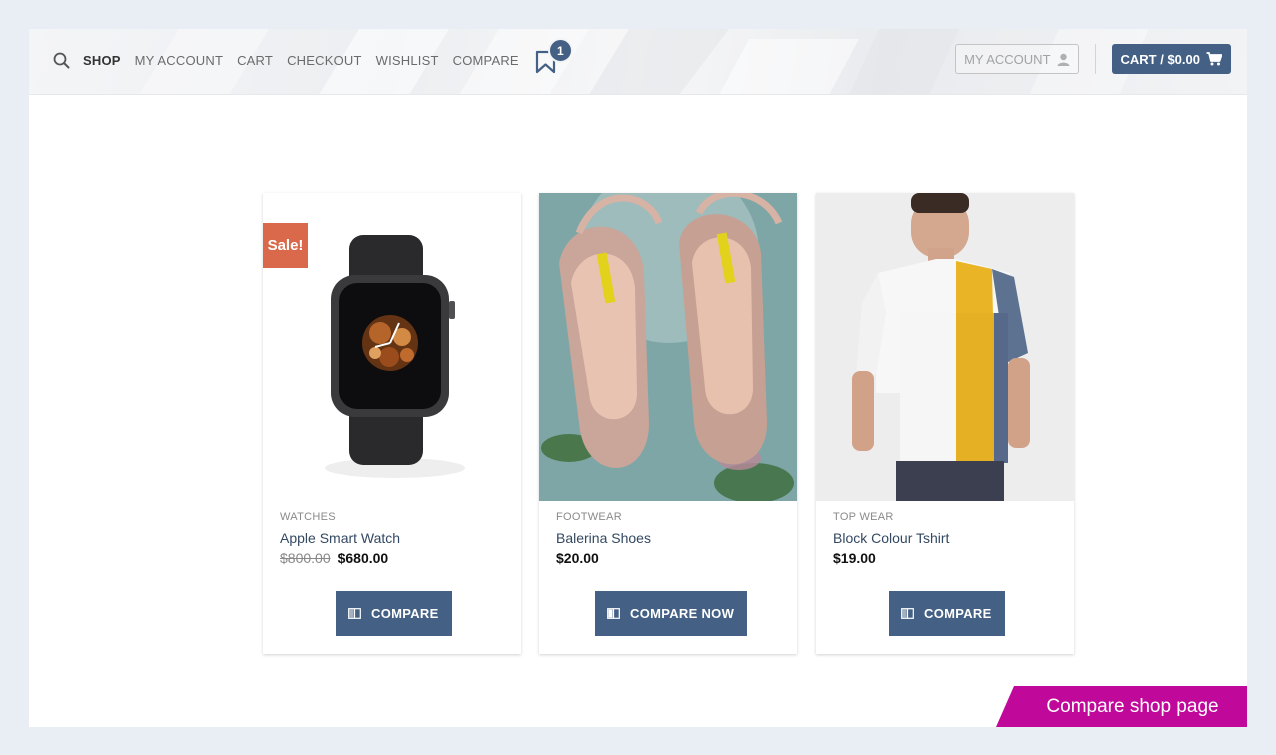  I want to click on product-price: $20.00, so click(577, 558).